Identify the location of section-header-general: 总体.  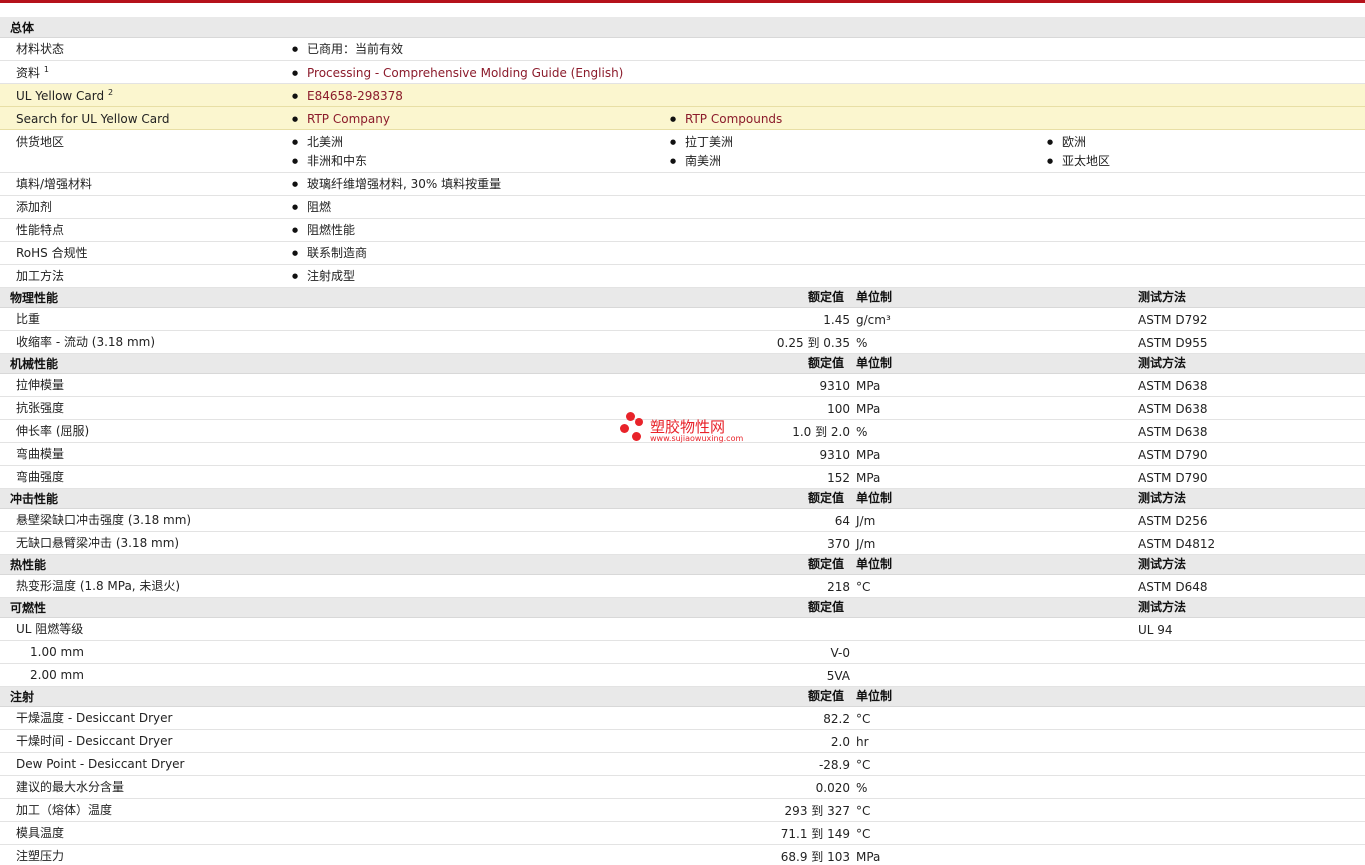
(682, 27).